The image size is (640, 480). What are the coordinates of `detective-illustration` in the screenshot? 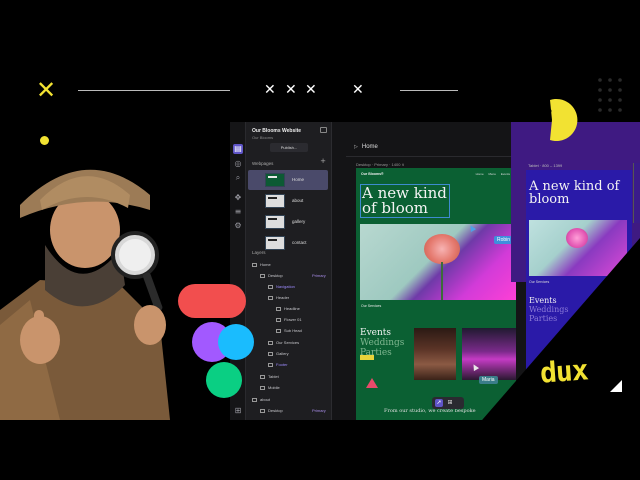 It's located at (85, 294).